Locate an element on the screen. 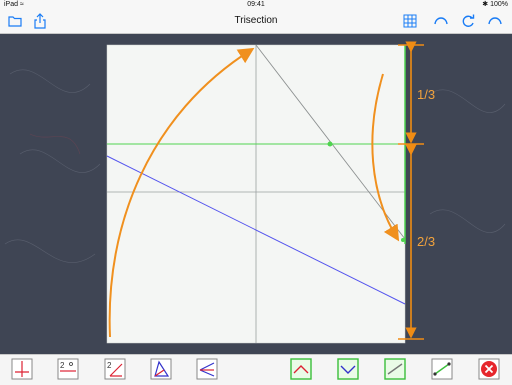 This screenshot has height=385, width=512. close-tool is located at coordinates (489, 369).